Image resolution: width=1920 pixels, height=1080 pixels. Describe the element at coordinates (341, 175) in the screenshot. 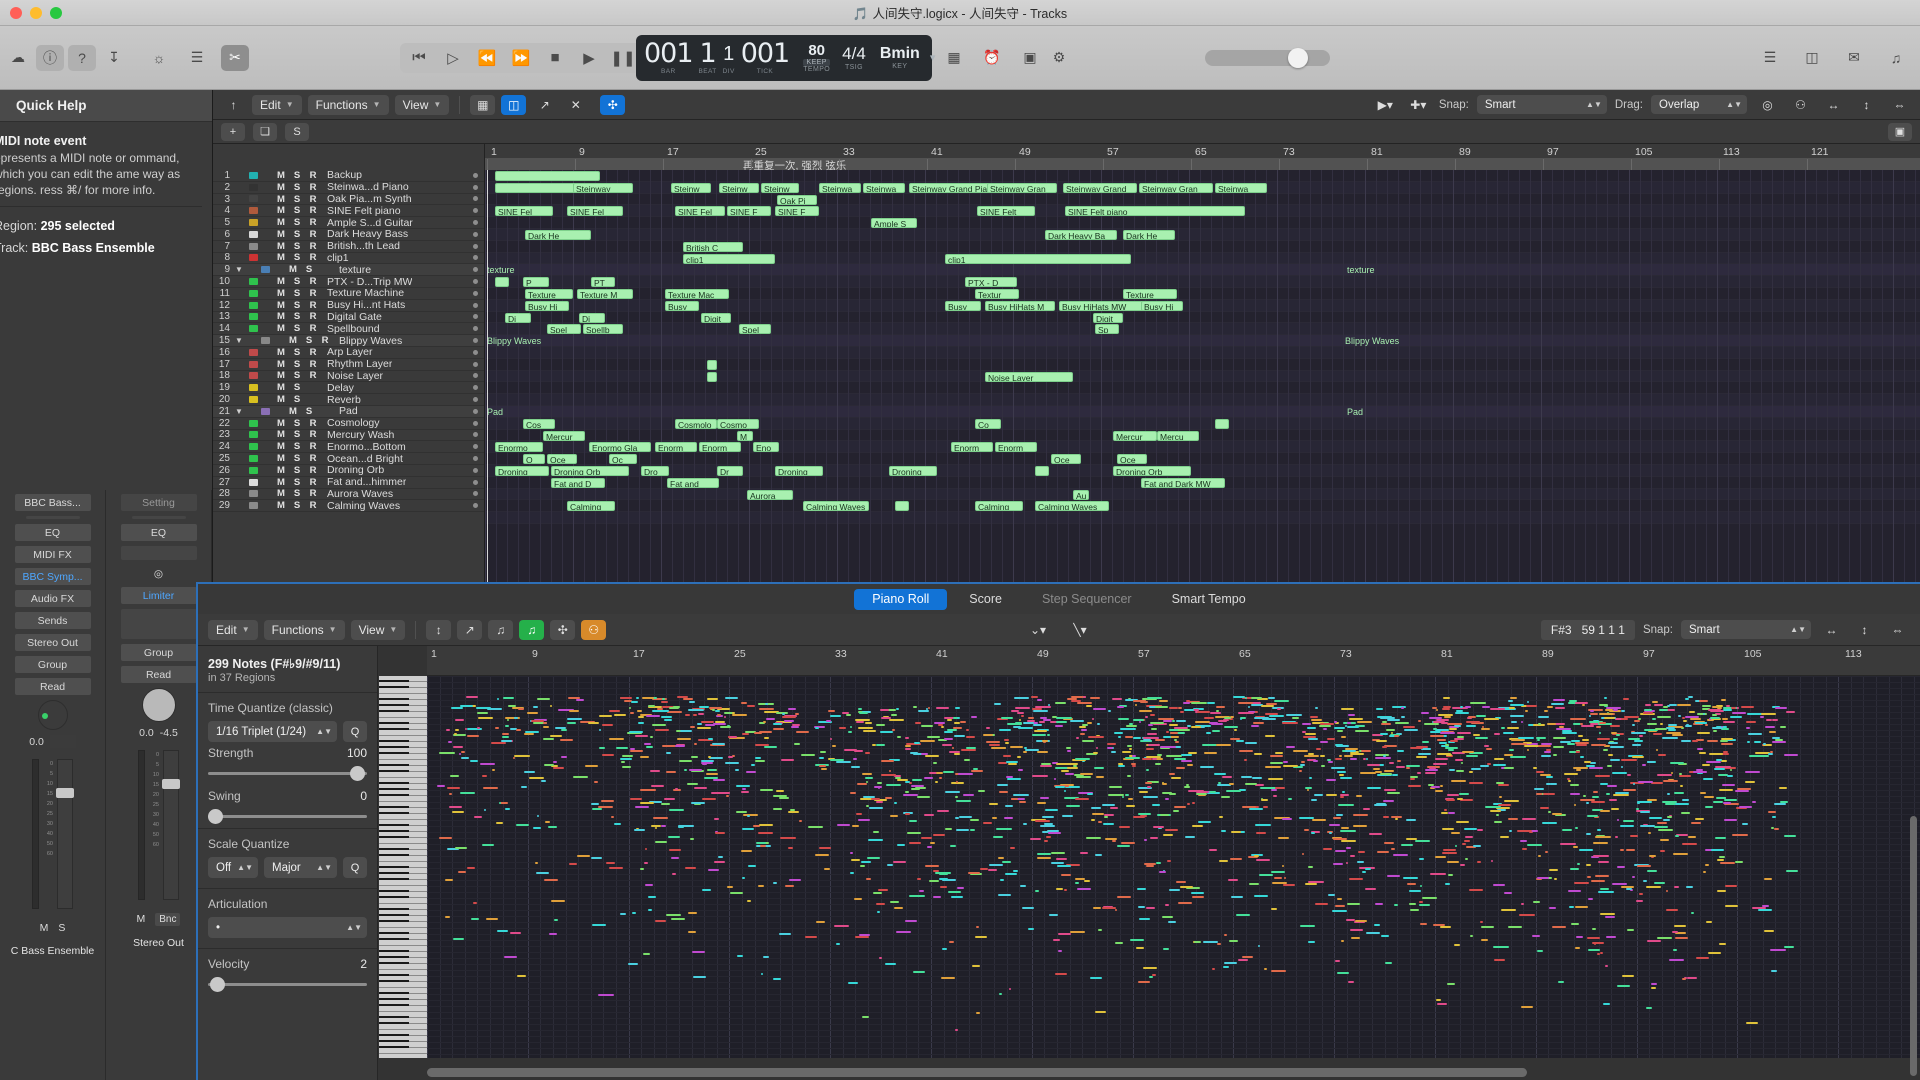

I see `track-name: Backup` at that location.